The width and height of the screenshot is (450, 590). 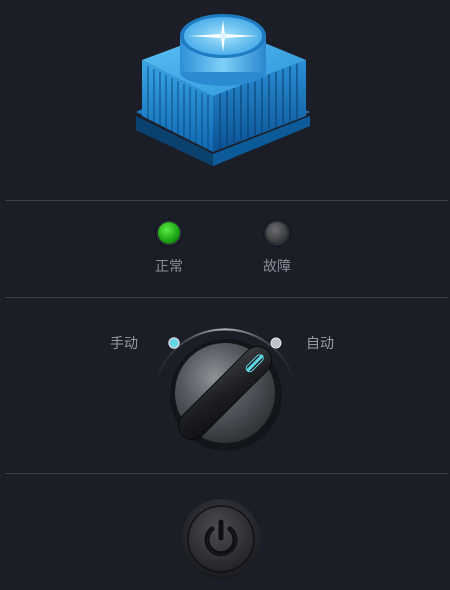 What do you see at coordinates (225, 257) in the screenshot?
I see `status-indicators: 正常 故障` at bounding box center [225, 257].